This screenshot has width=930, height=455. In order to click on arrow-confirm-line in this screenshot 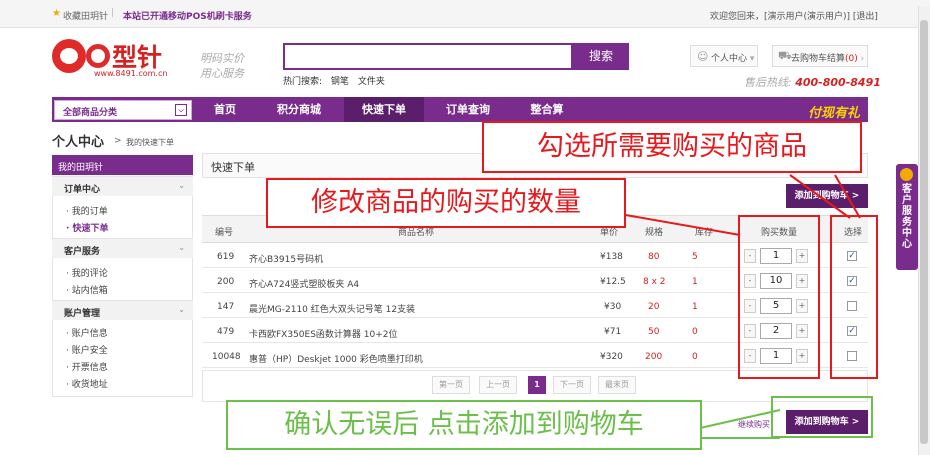, I will do `click(740, 419)`.